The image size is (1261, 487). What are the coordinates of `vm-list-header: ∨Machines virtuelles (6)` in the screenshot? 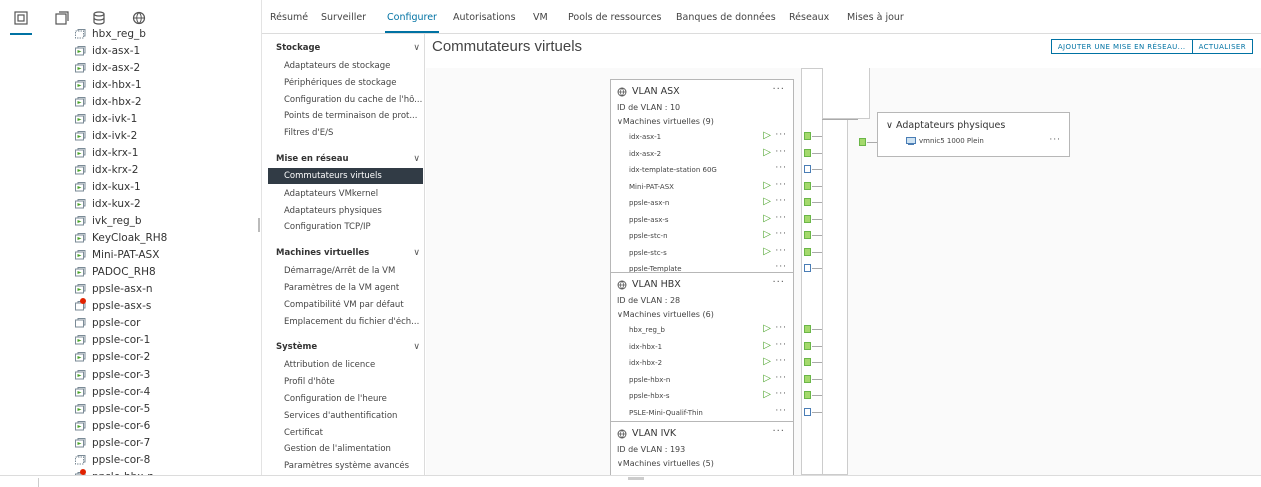 It's located at (665, 314).